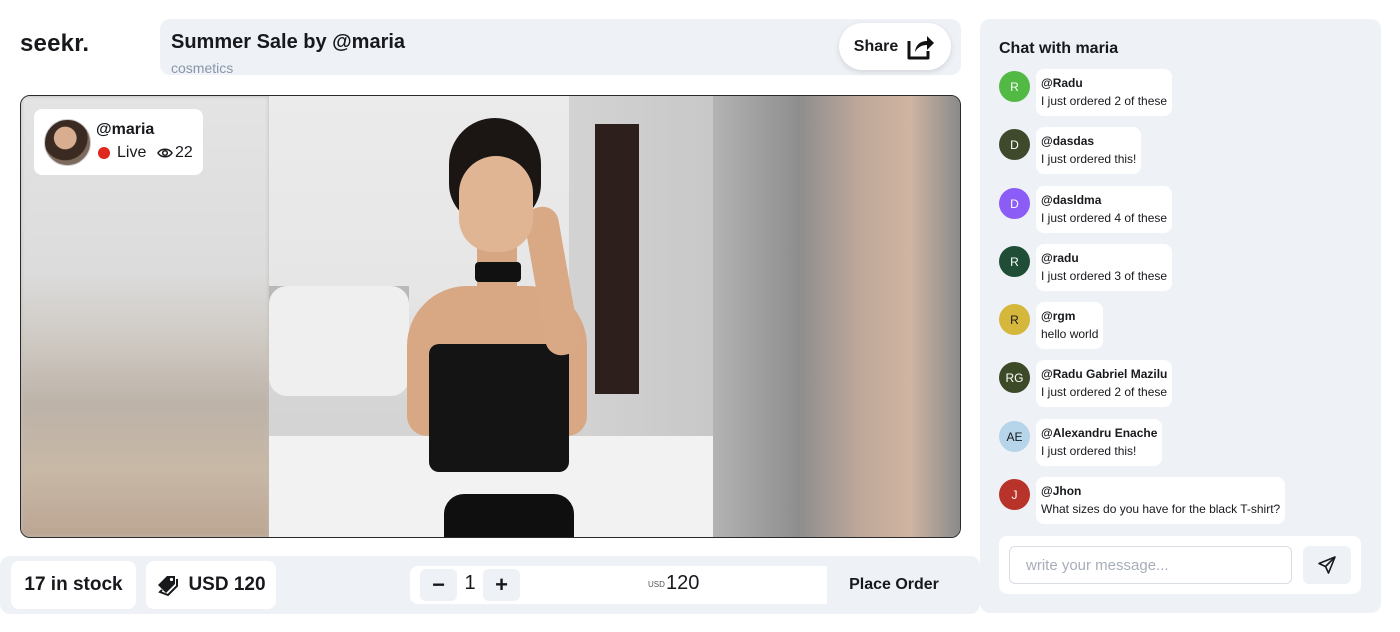 Image resolution: width=1400 pixels, height=632 pixels. Describe the element at coordinates (1070, 334) in the screenshot. I see `chat-text: hello world` at that location.